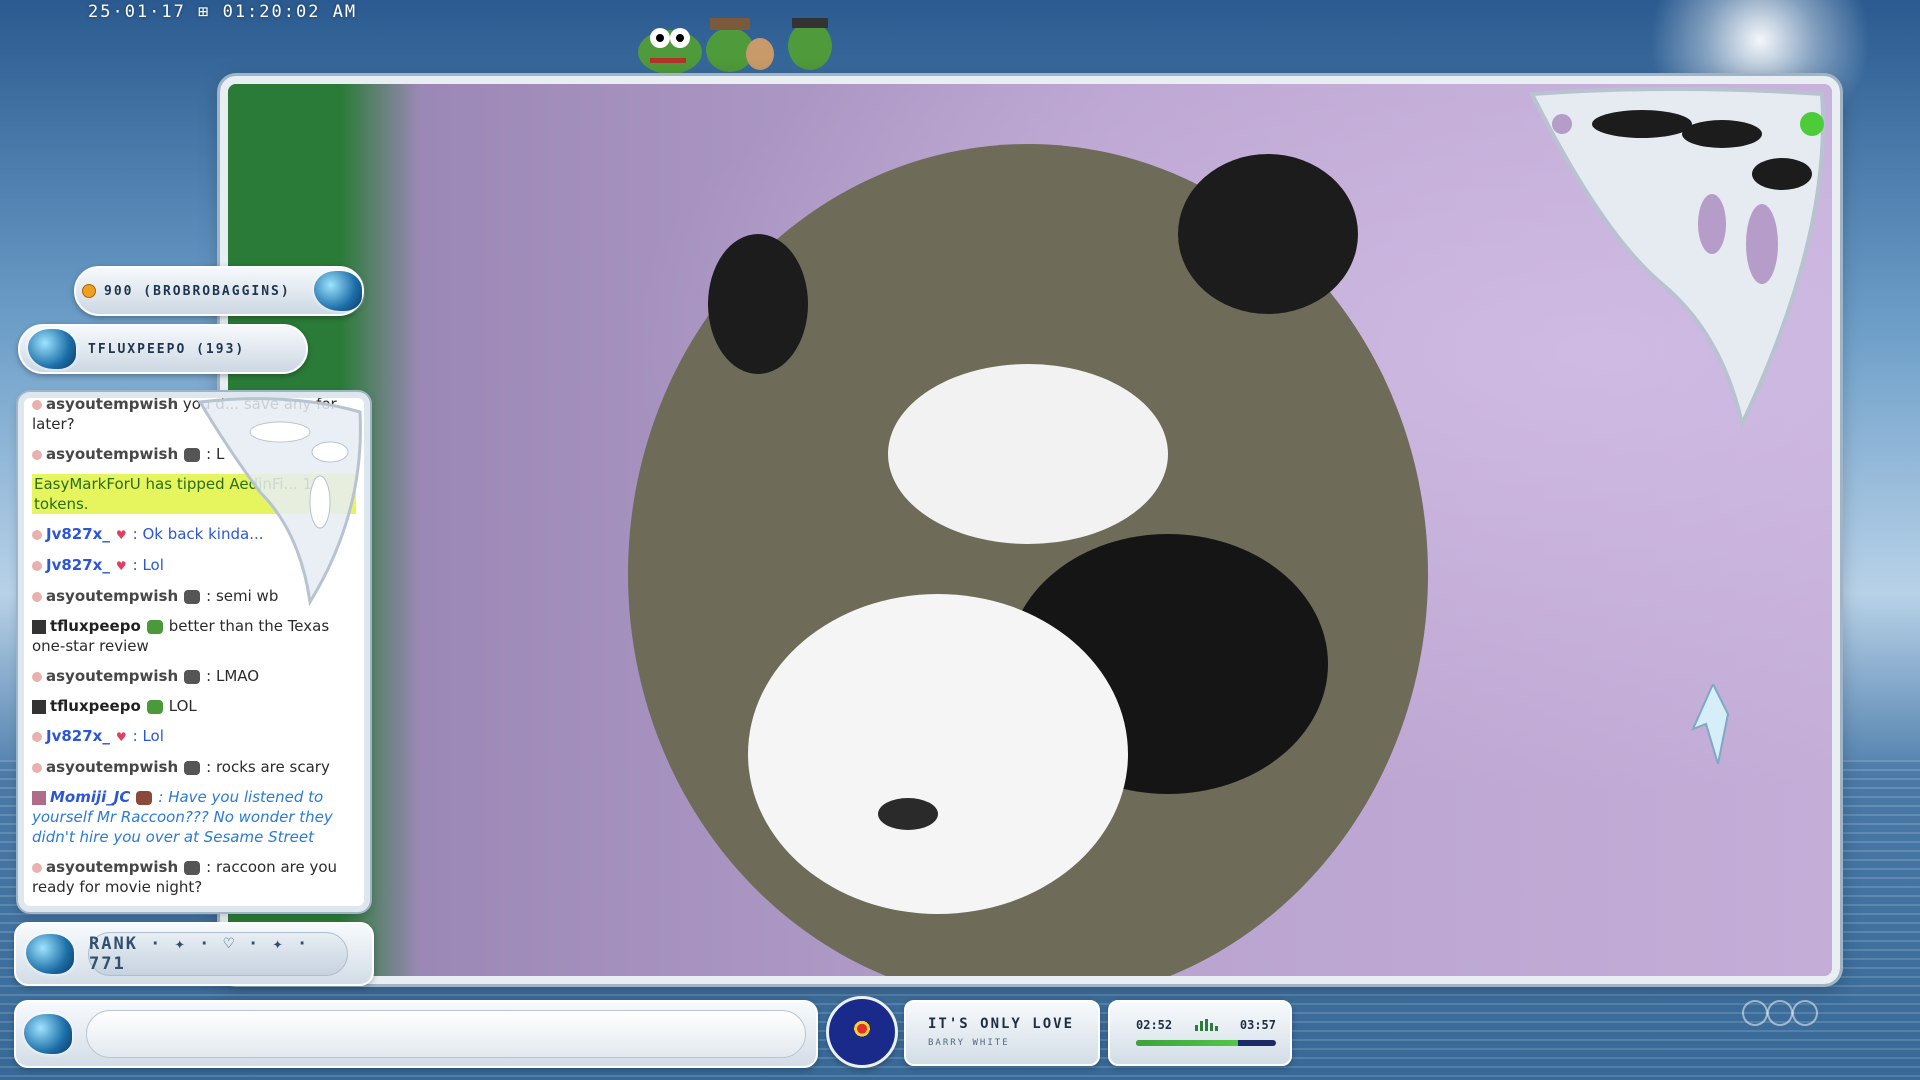  I want to click on recent-tipper-text: TFLUXPEEPO (193), so click(167, 349).